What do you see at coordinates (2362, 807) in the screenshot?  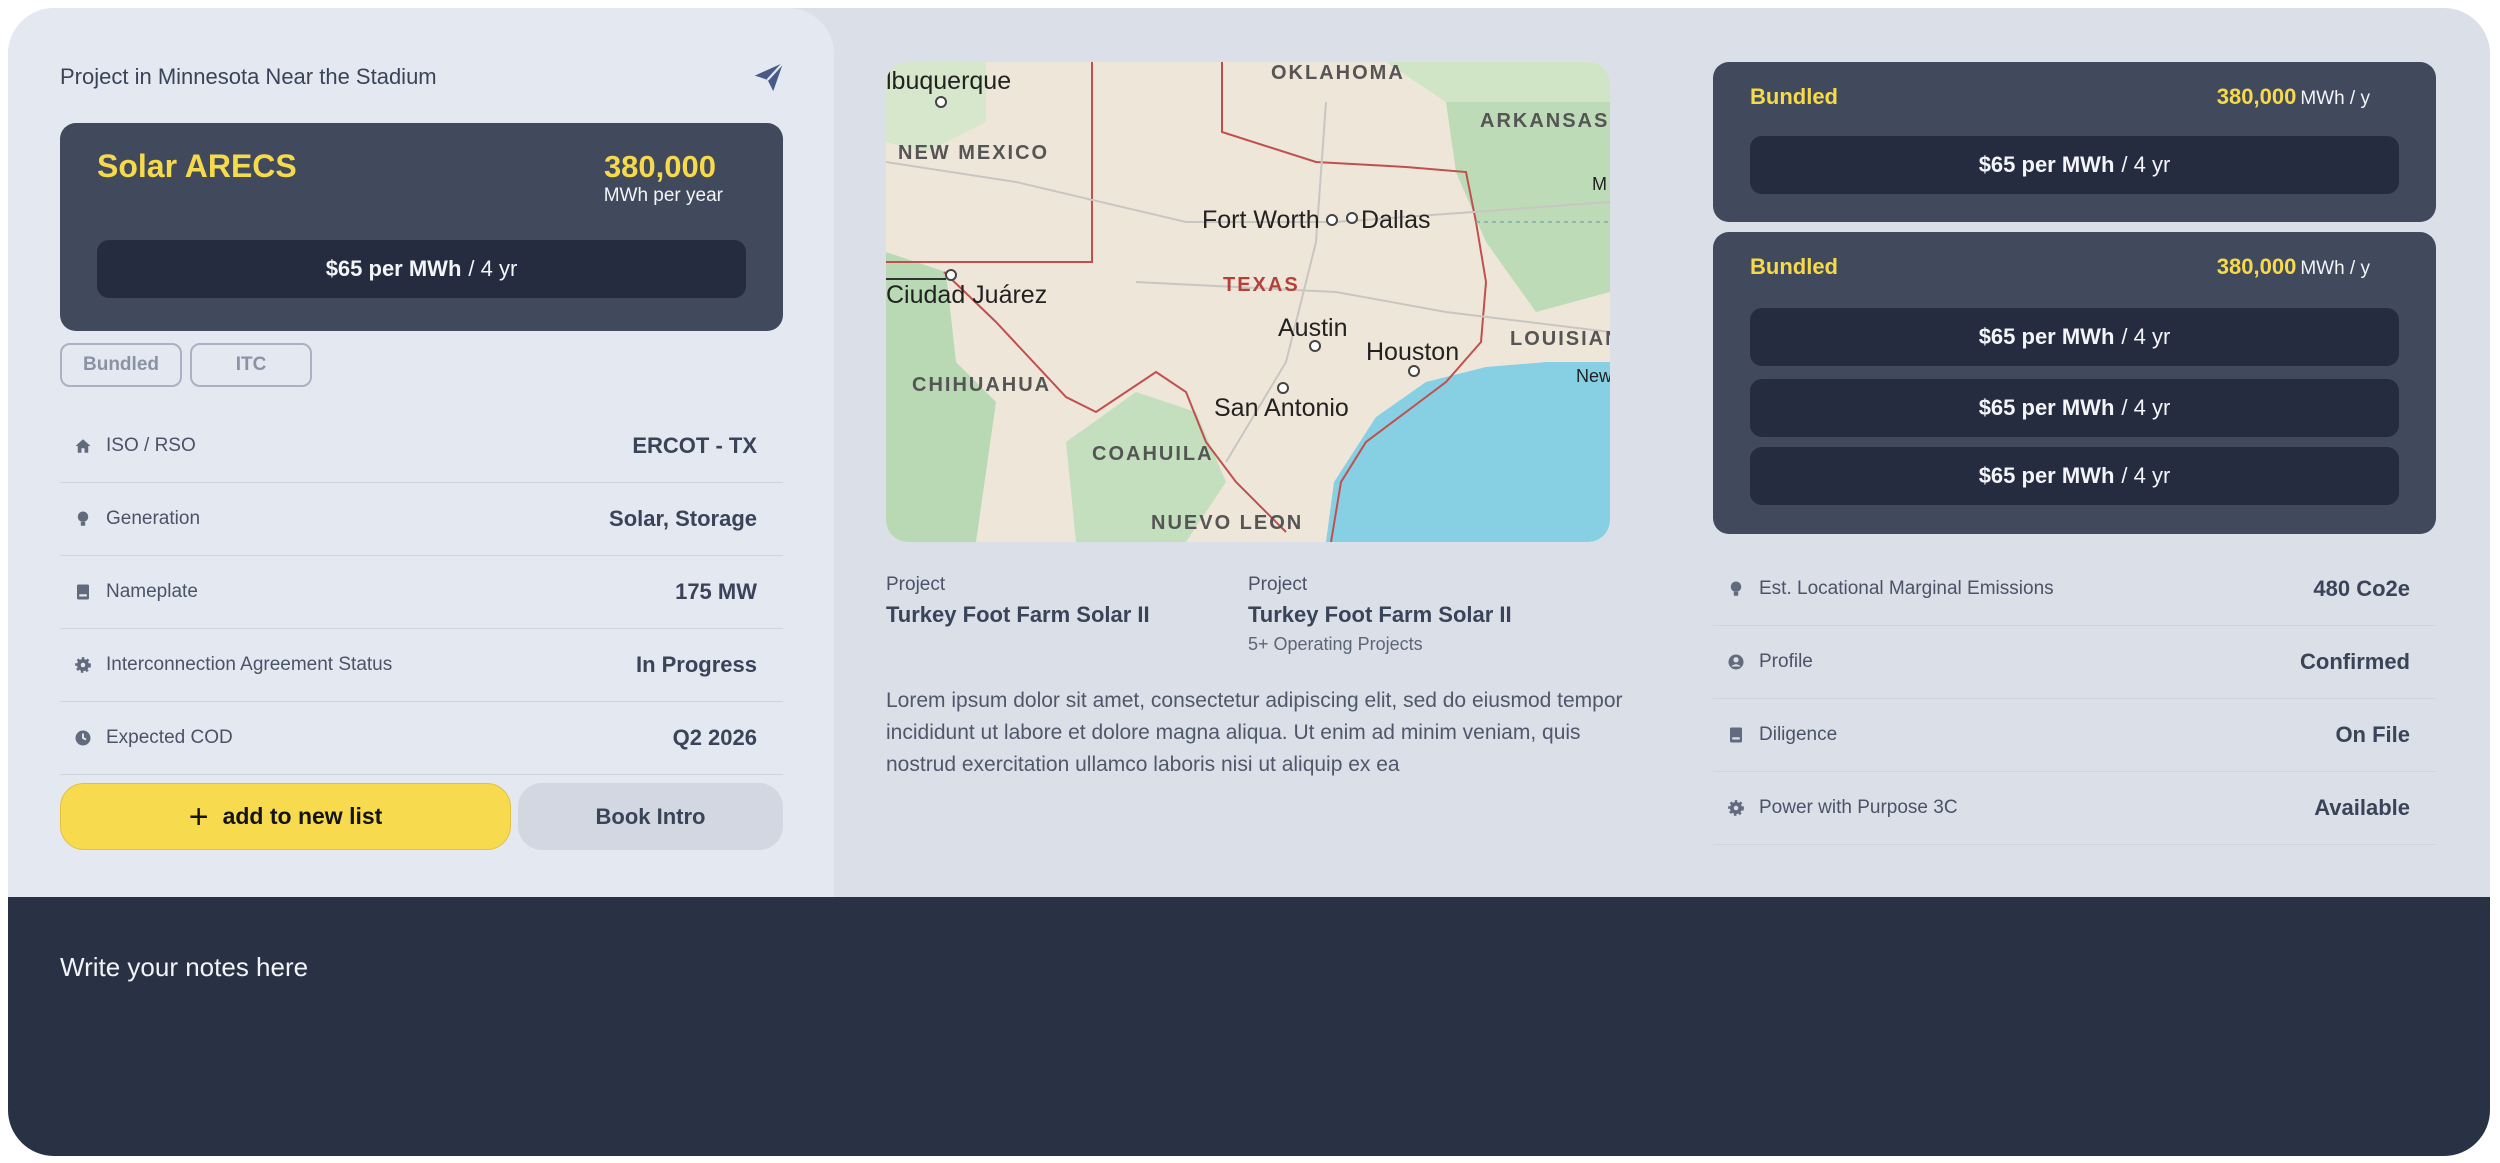 I see `detail-value: Available` at bounding box center [2362, 807].